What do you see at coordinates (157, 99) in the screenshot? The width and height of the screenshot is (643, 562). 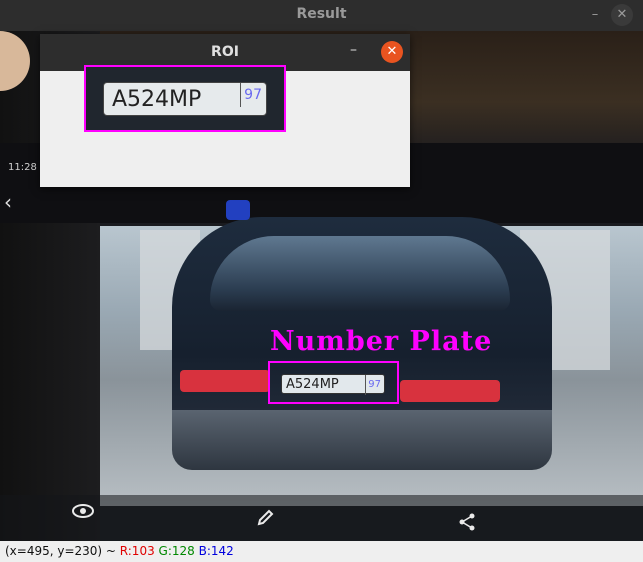 I see `roi-plate-number: А524МР` at bounding box center [157, 99].